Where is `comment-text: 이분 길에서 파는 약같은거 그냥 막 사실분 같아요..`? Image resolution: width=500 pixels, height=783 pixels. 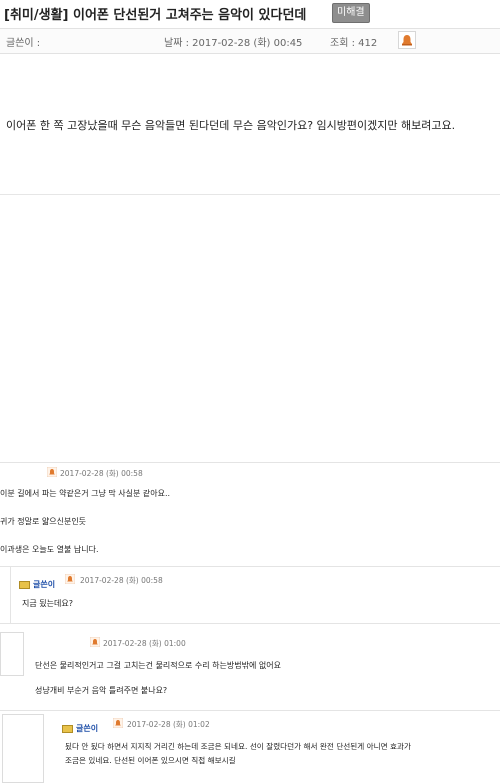
comment-text: 이분 길에서 파는 약같은거 그냥 막 사실분 같아요.. is located at coordinates (85, 493).